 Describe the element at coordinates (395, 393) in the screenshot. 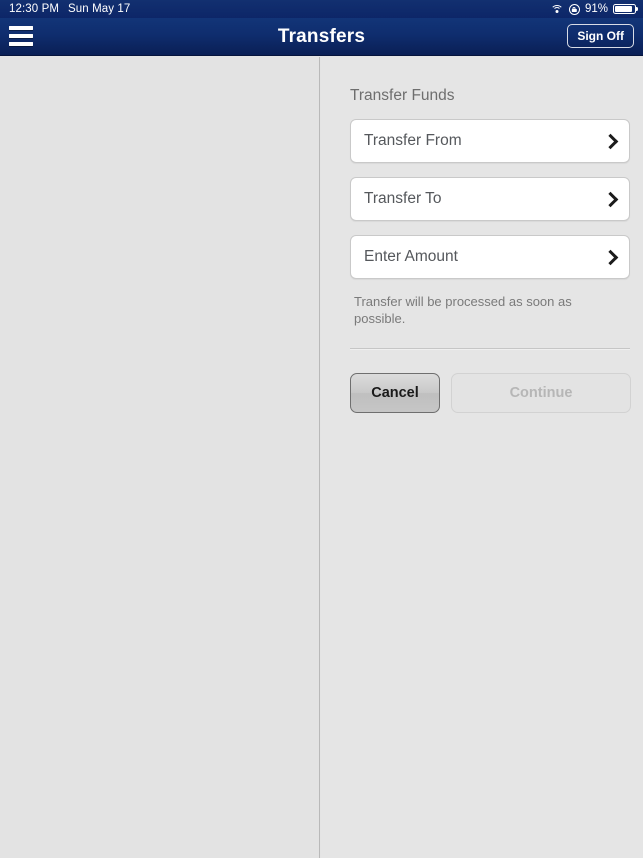

I see `cancel-button: Cancel` at that location.